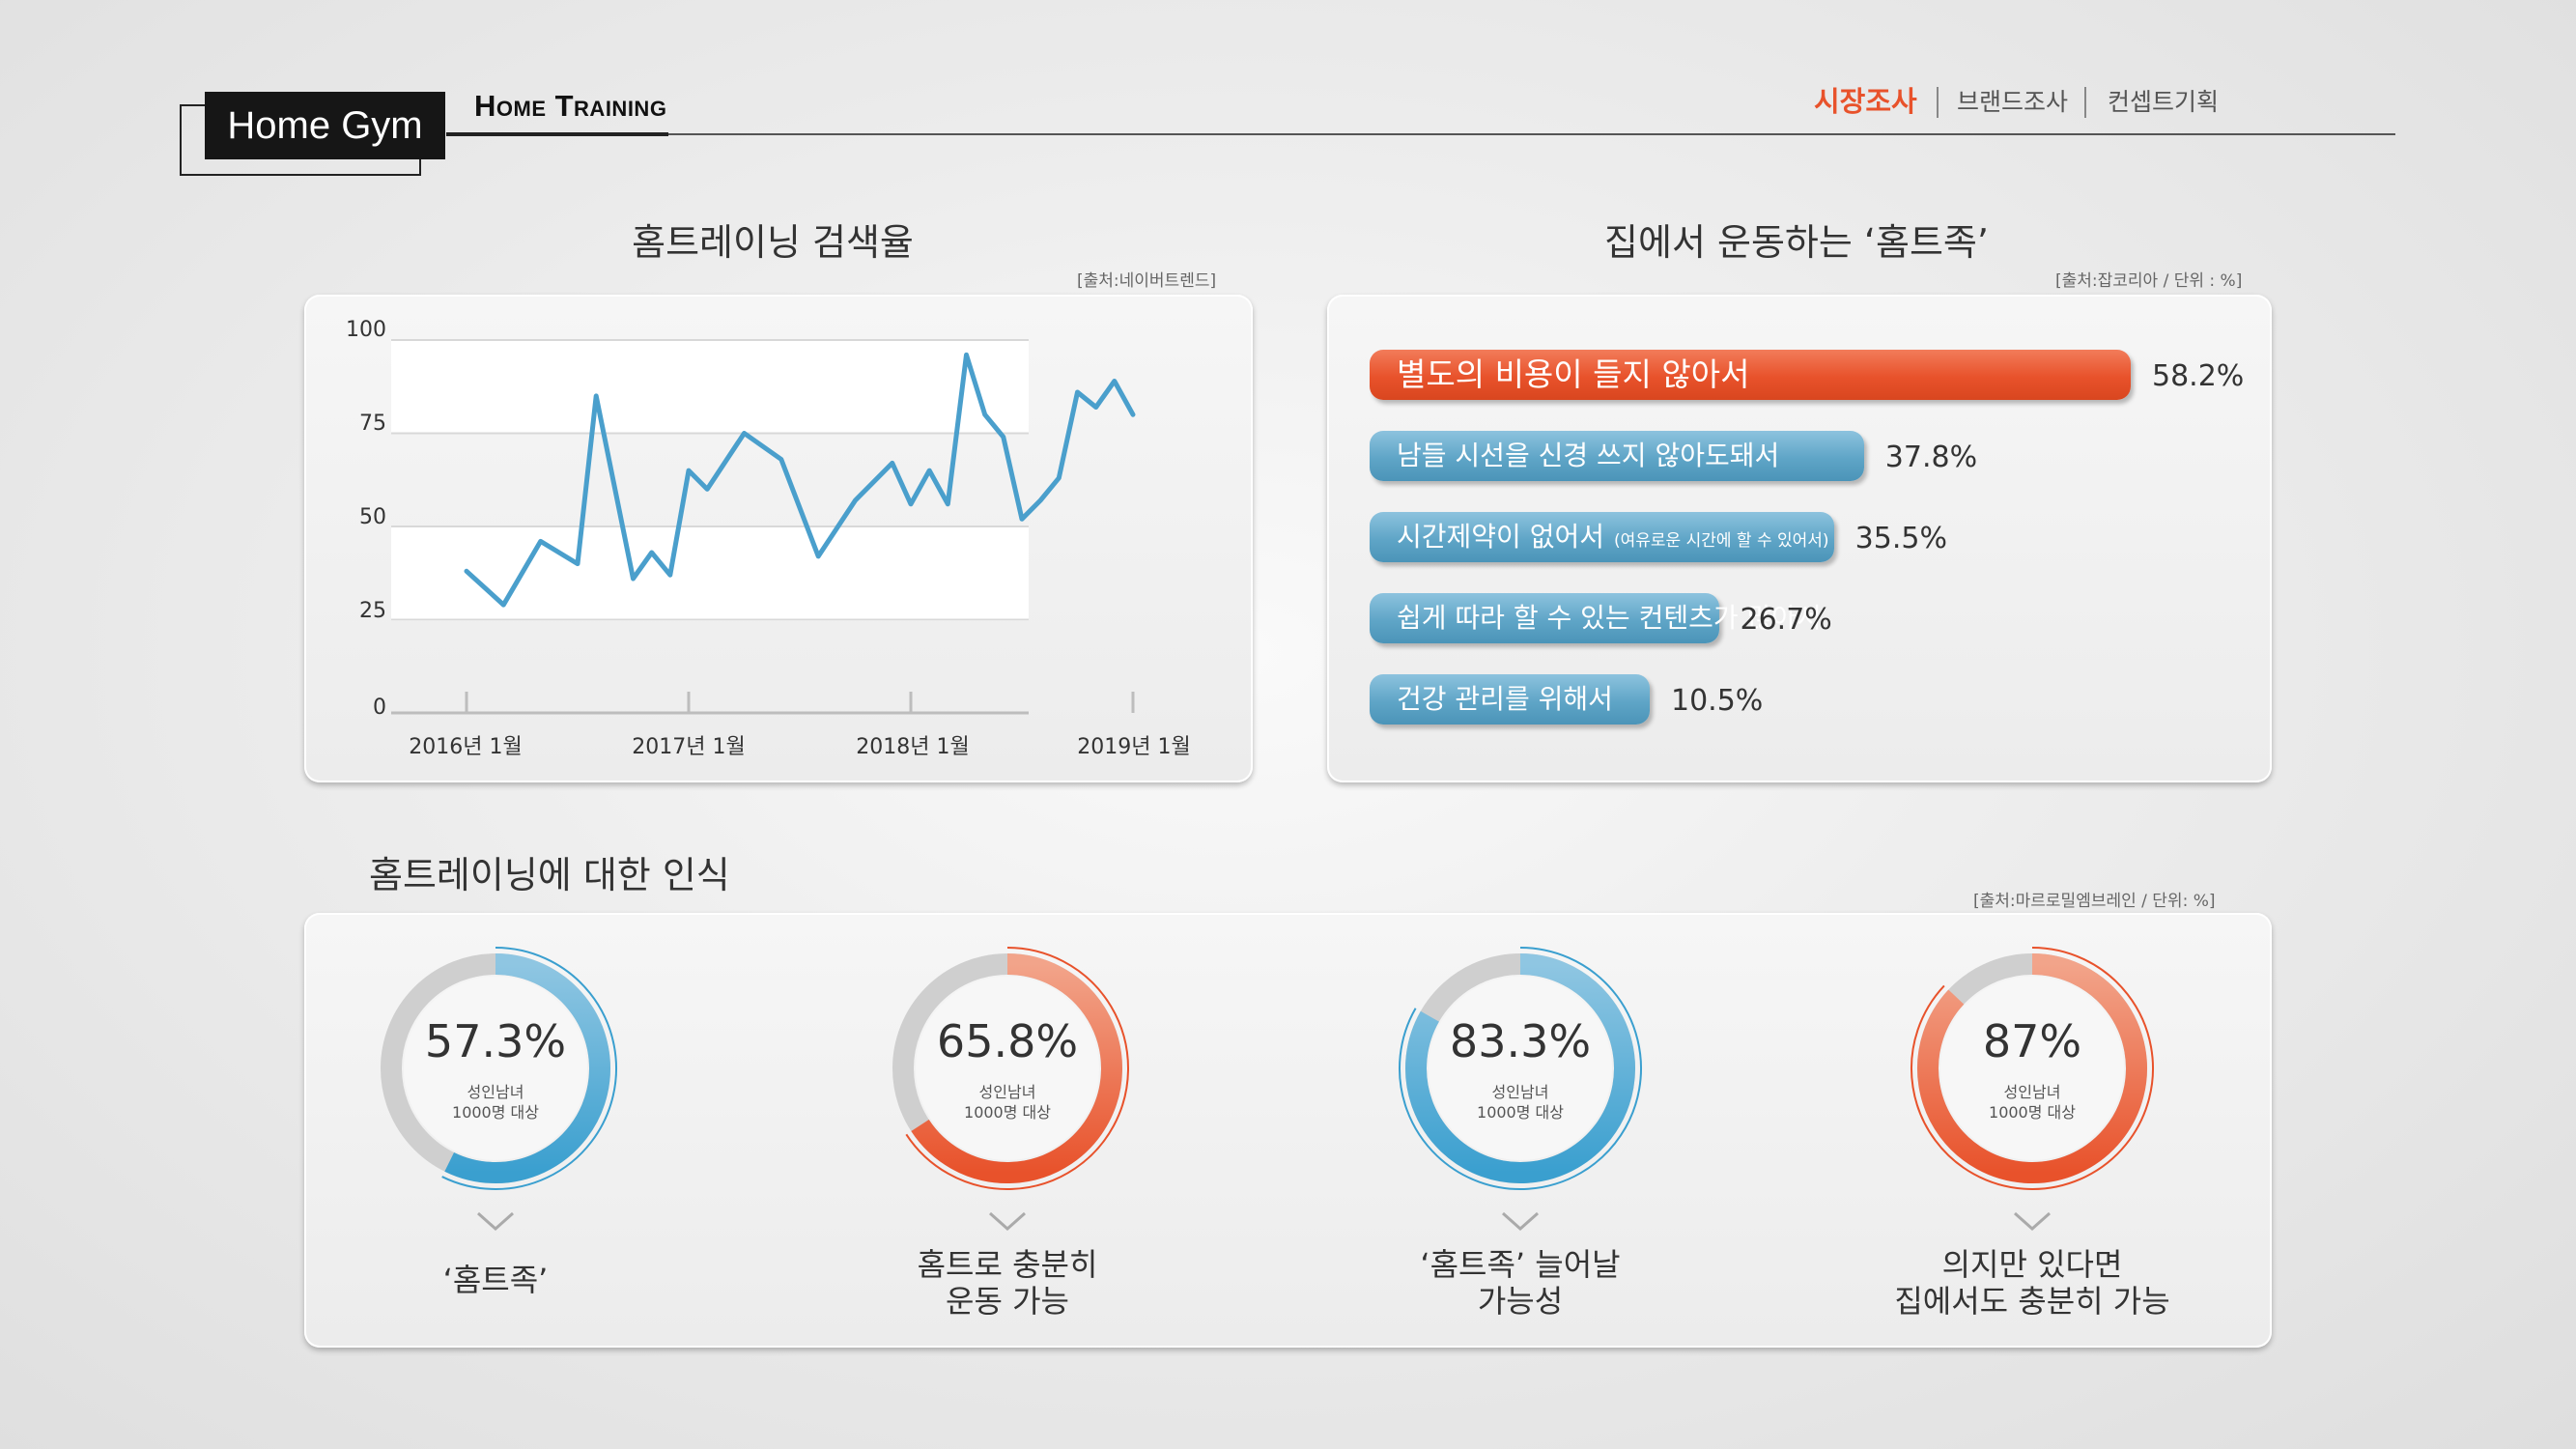  Describe the element at coordinates (2032, 1301) in the screenshot. I see `caption-line: 집에서도 충분히 가능` at that location.